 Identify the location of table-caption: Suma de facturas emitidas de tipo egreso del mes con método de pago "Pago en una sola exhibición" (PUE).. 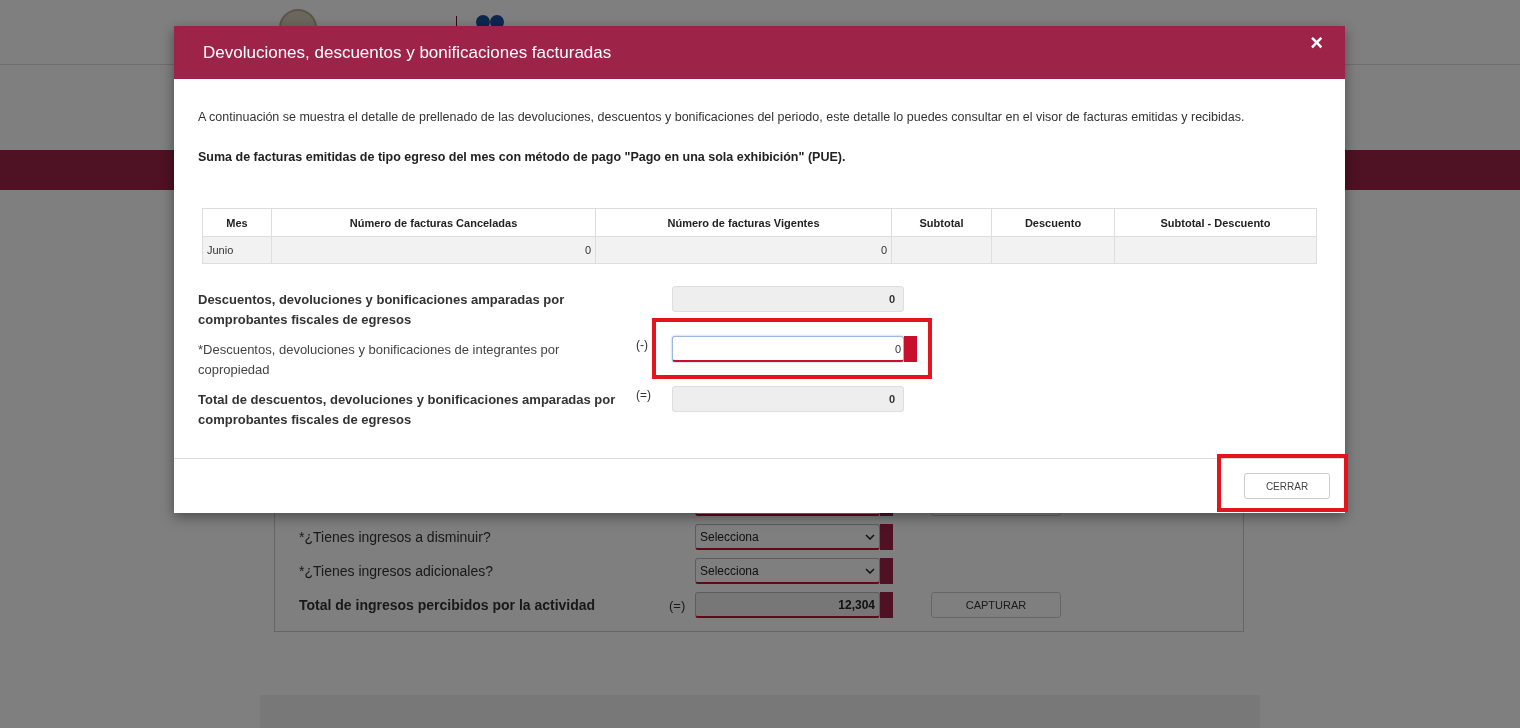
(522, 157).